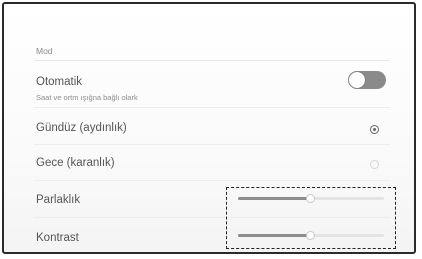 The height and width of the screenshot is (259, 422). I want to click on section-label: Mod, so click(44, 51).